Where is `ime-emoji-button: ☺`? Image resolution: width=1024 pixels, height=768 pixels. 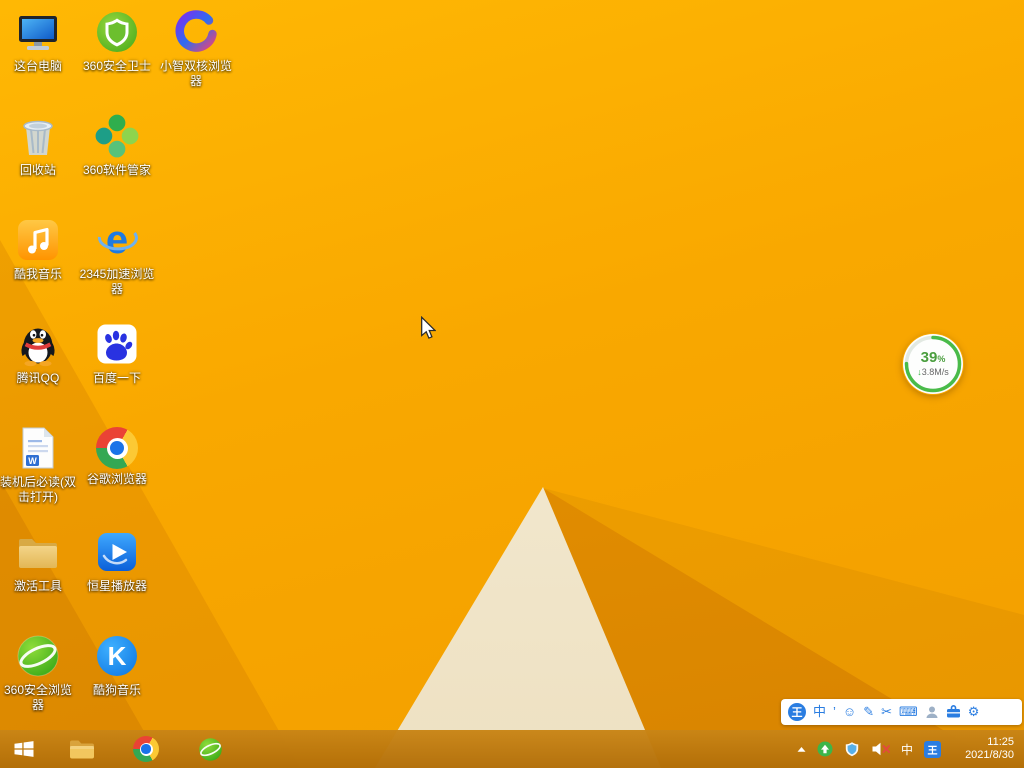 ime-emoji-button: ☺ is located at coordinates (849, 712).